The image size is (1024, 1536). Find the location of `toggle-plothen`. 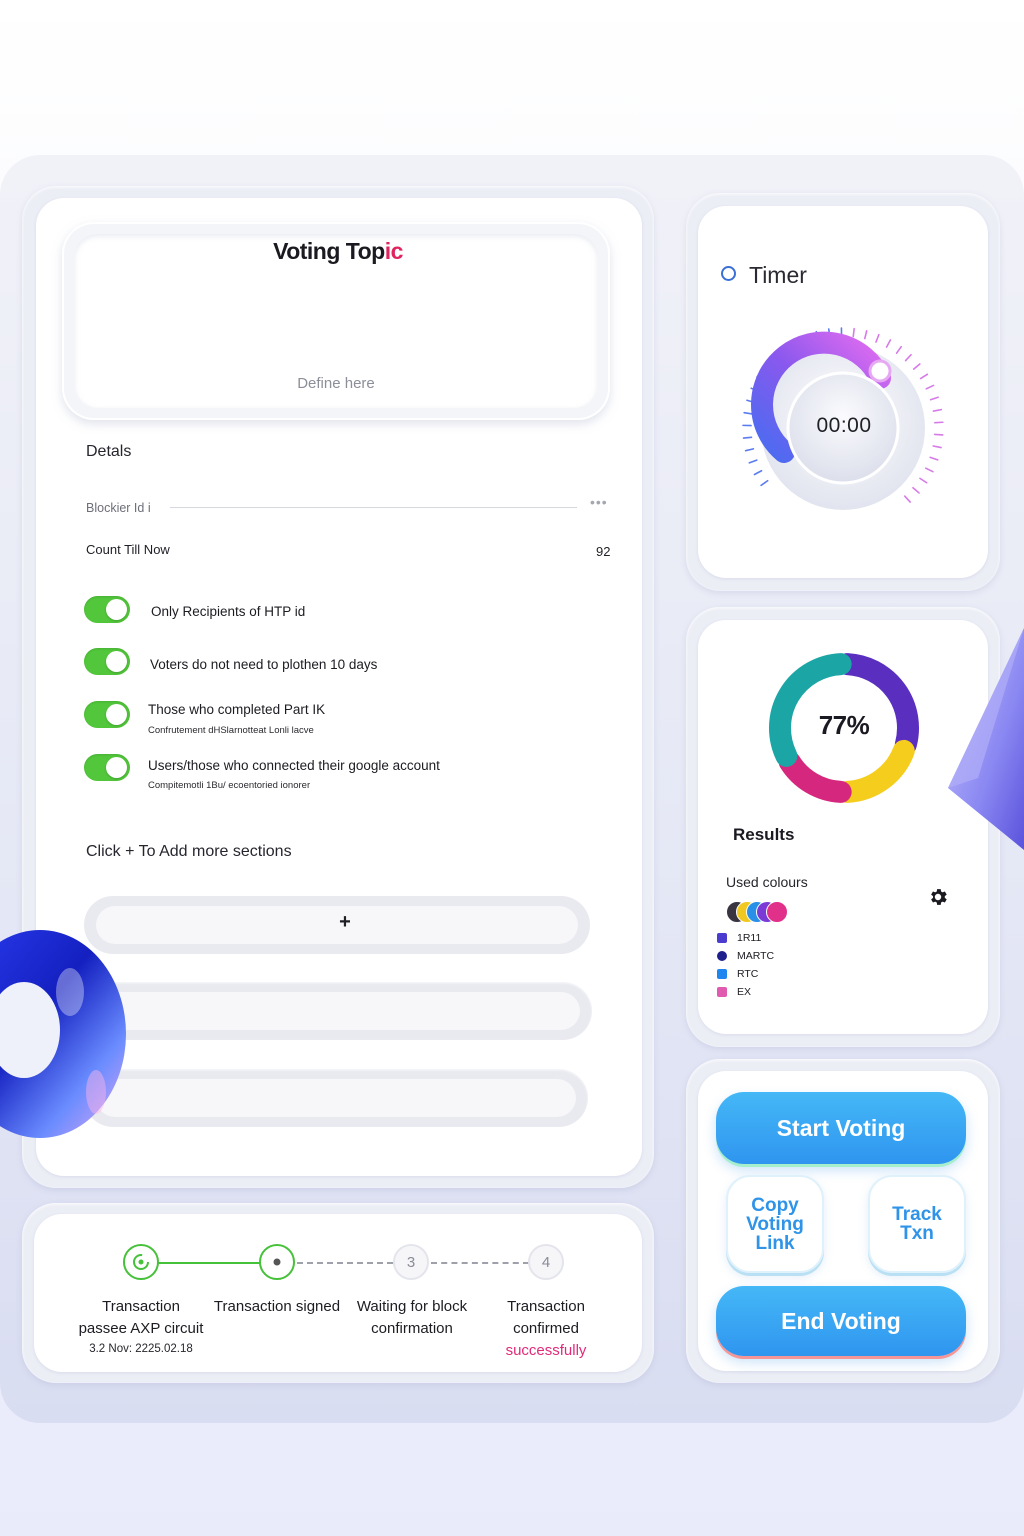

toggle-plothen is located at coordinates (107, 661).